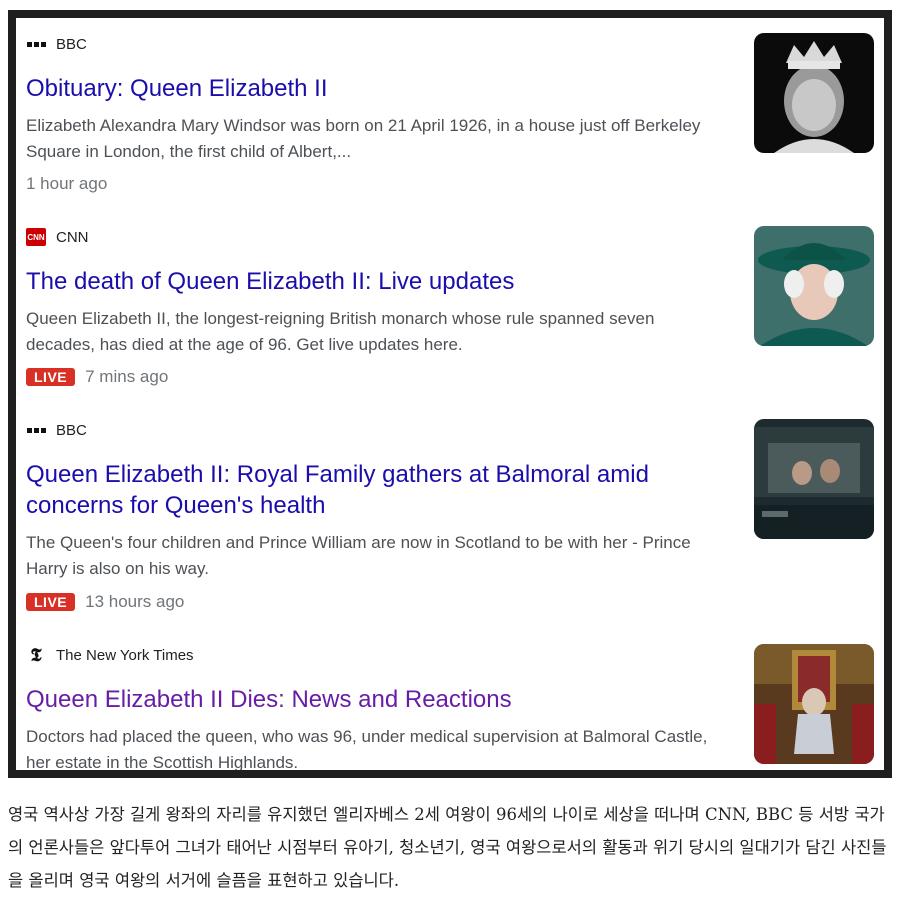 This screenshot has height=910, width=901. I want to click on result-source: 𝕿 The New York Times, so click(110, 655).